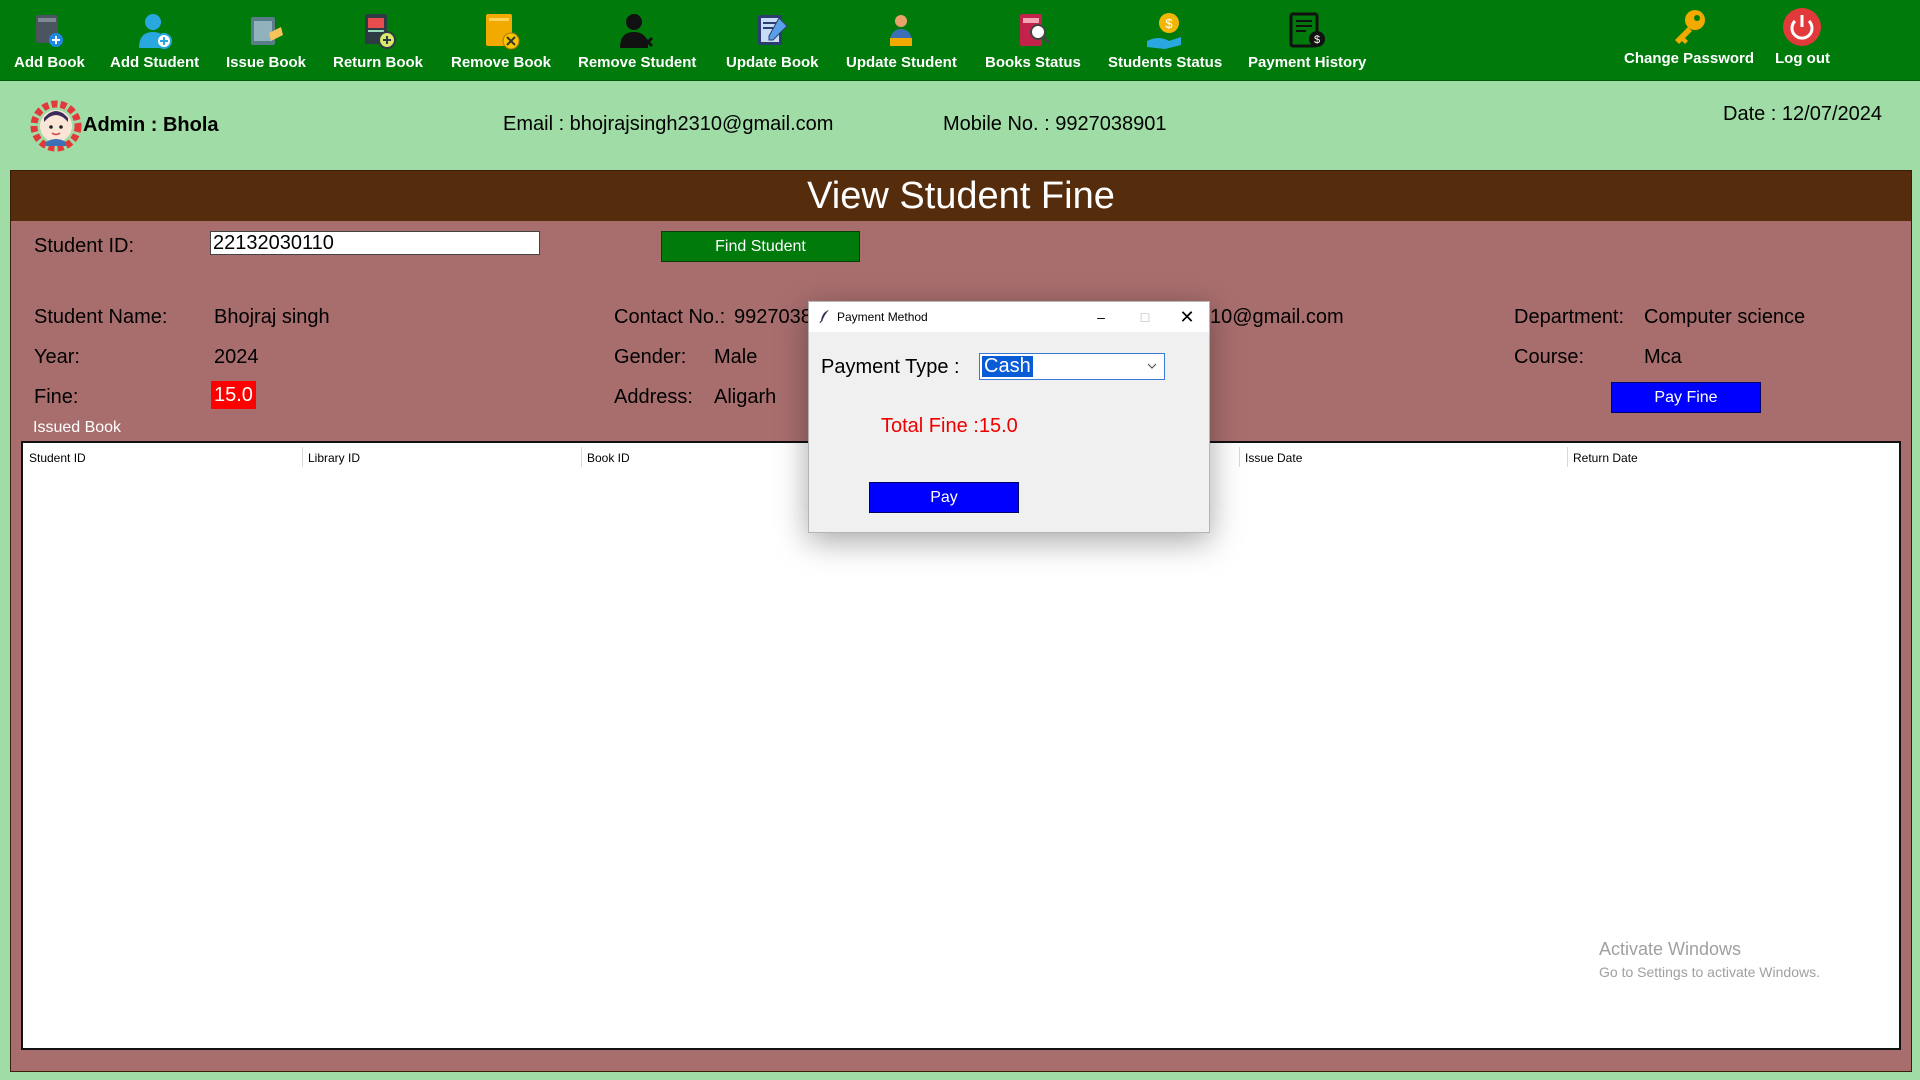 The height and width of the screenshot is (1080, 1920). Describe the element at coordinates (1007, 366) in the screenshot. I see `payment-type-selected-value: Cash` at that location.